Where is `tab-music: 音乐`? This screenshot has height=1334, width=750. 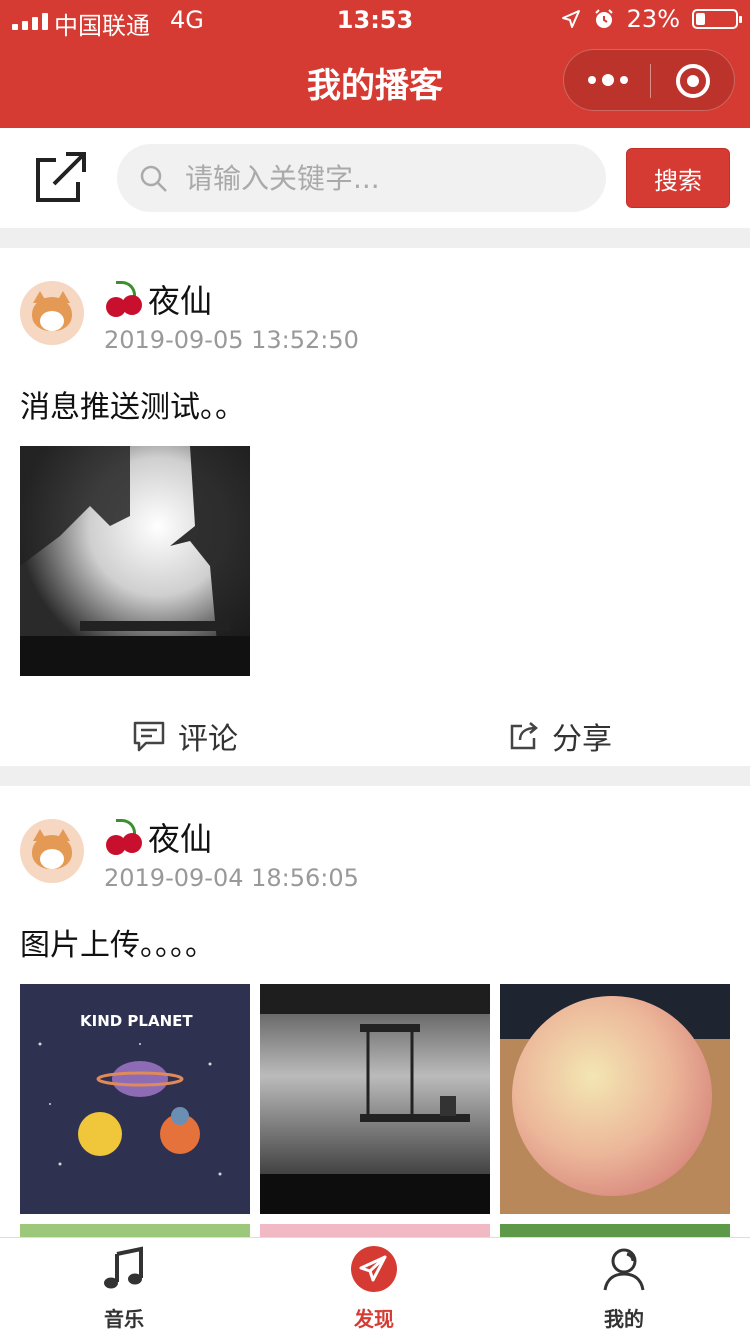
tab-music: 音乐 is located at coordinates (124, 1289).